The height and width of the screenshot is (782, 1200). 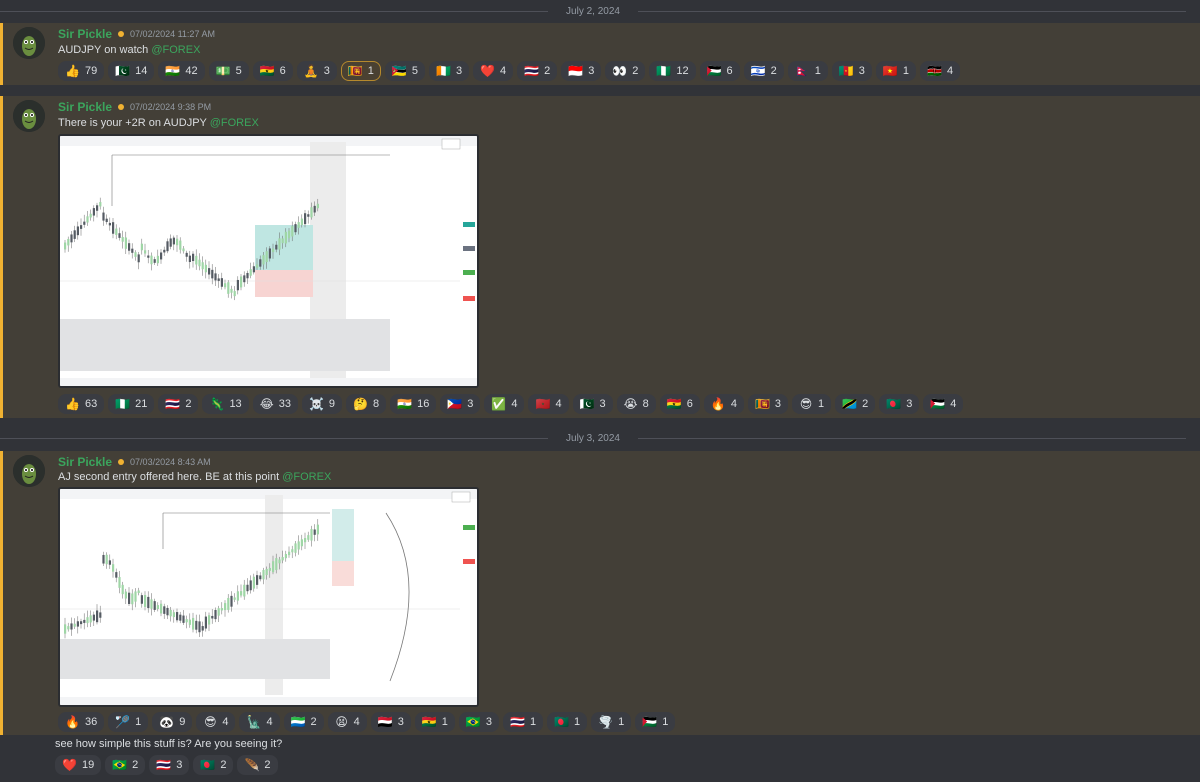 I want to click on reaction-button: 🇲🇦 4, so click(x=548, y=404).